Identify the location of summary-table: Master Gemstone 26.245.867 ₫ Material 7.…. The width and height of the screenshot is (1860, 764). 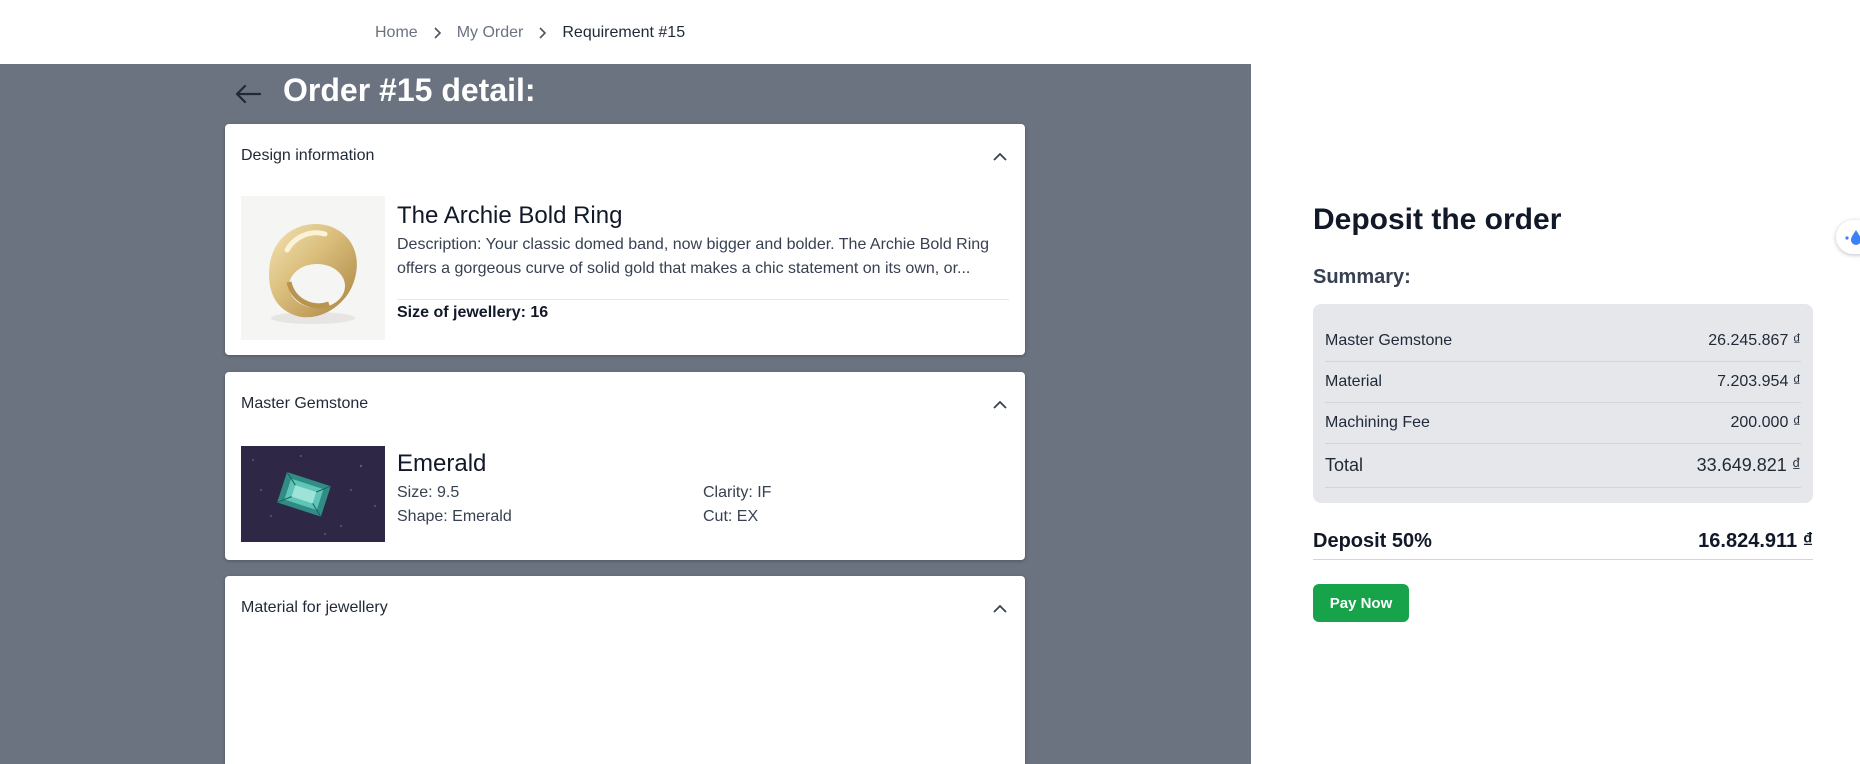
(1563, 403).